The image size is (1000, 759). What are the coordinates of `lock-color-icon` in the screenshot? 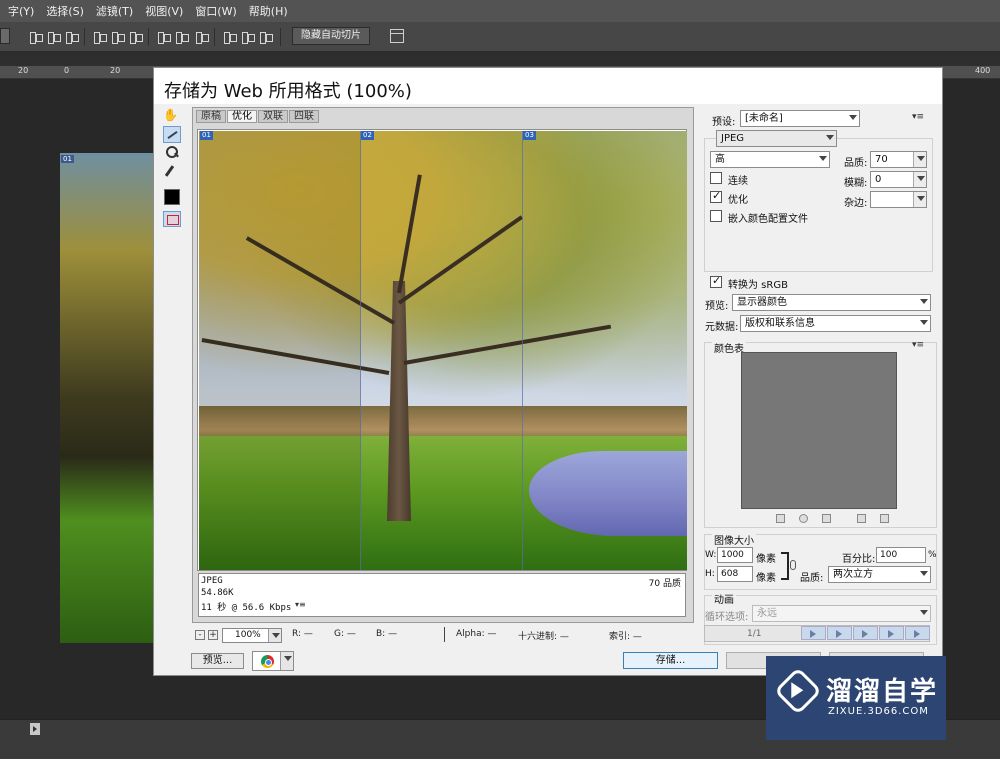 It's located at (826, 518).